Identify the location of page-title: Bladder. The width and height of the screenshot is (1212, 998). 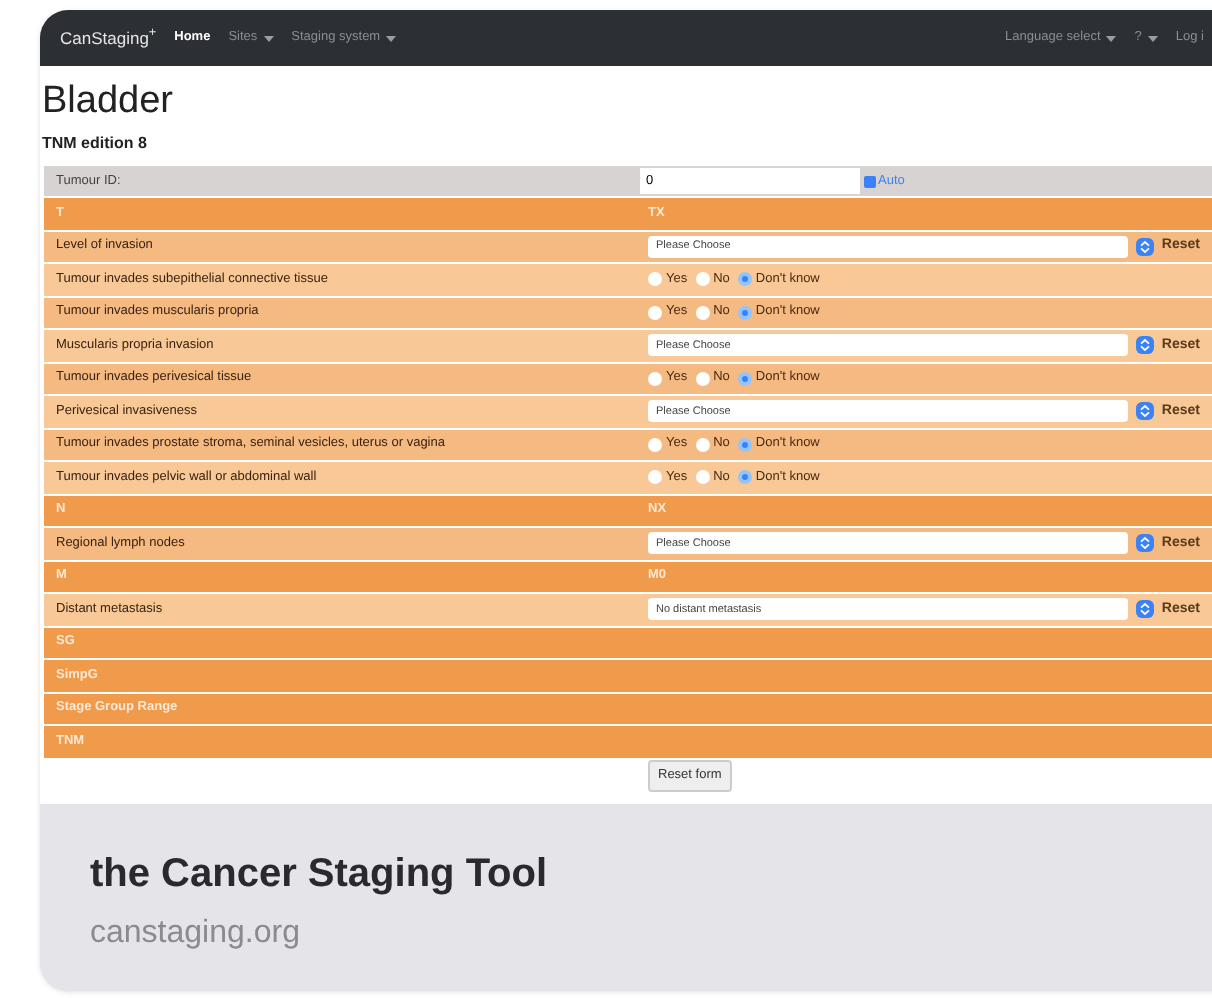
(108, 101).